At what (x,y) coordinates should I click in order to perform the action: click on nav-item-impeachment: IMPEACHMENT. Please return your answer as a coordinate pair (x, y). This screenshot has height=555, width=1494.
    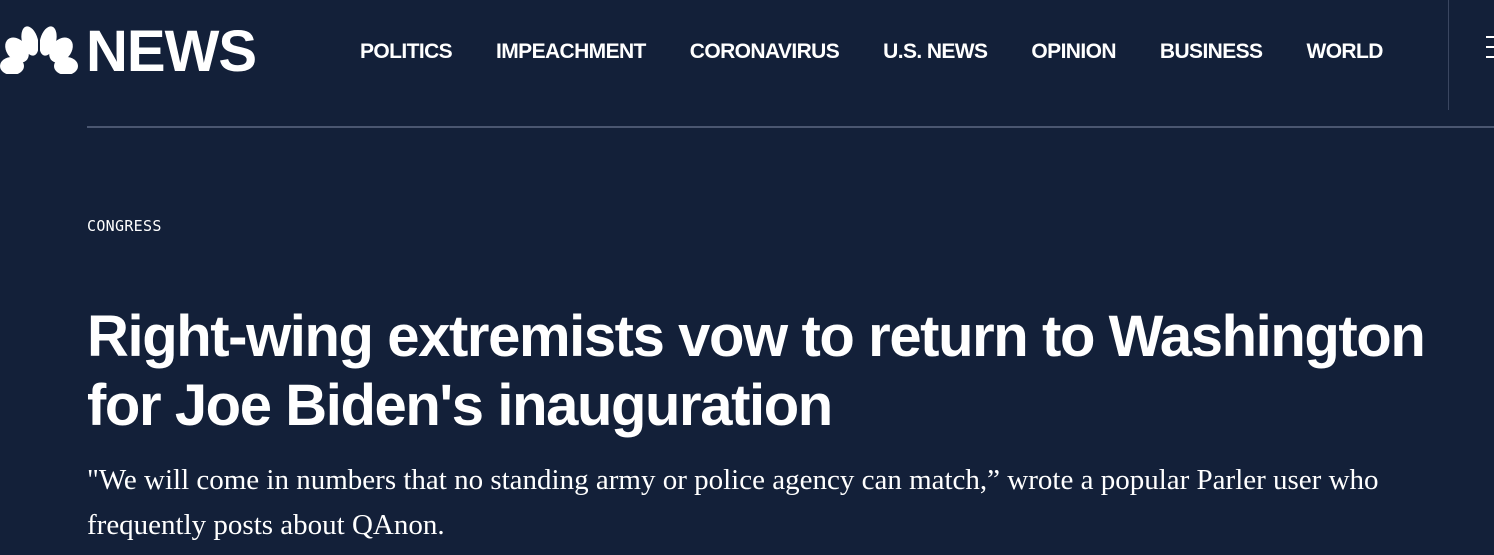
    Looking at the image, I should click on (571, 52).